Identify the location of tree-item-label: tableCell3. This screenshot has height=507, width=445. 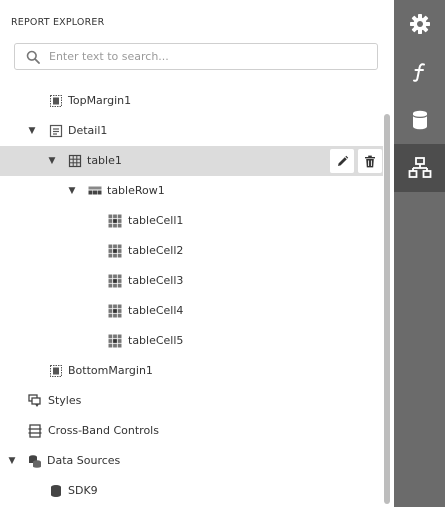
(156, 280).